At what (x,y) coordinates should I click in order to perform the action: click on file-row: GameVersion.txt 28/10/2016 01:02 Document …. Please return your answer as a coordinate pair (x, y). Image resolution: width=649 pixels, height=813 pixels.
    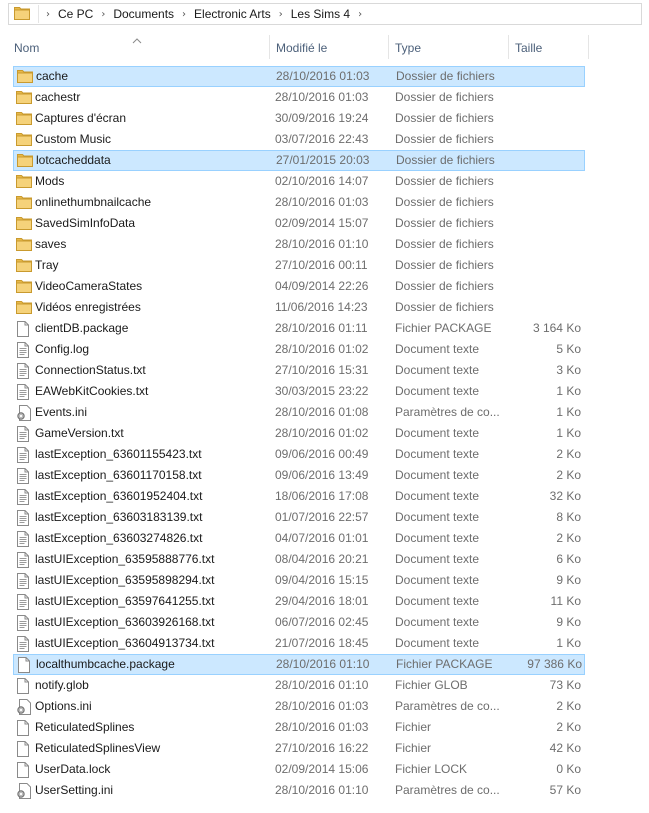
    Looking at the image, I should click on (299, 433).